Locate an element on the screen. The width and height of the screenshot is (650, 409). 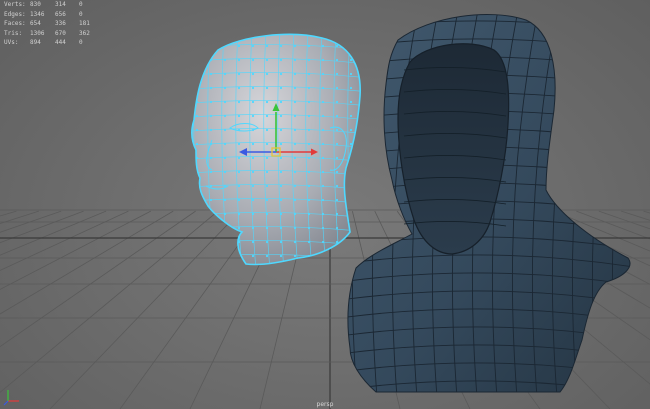
hud-row: Edges: 1346 656 0 is located at coordinates (51, 15).